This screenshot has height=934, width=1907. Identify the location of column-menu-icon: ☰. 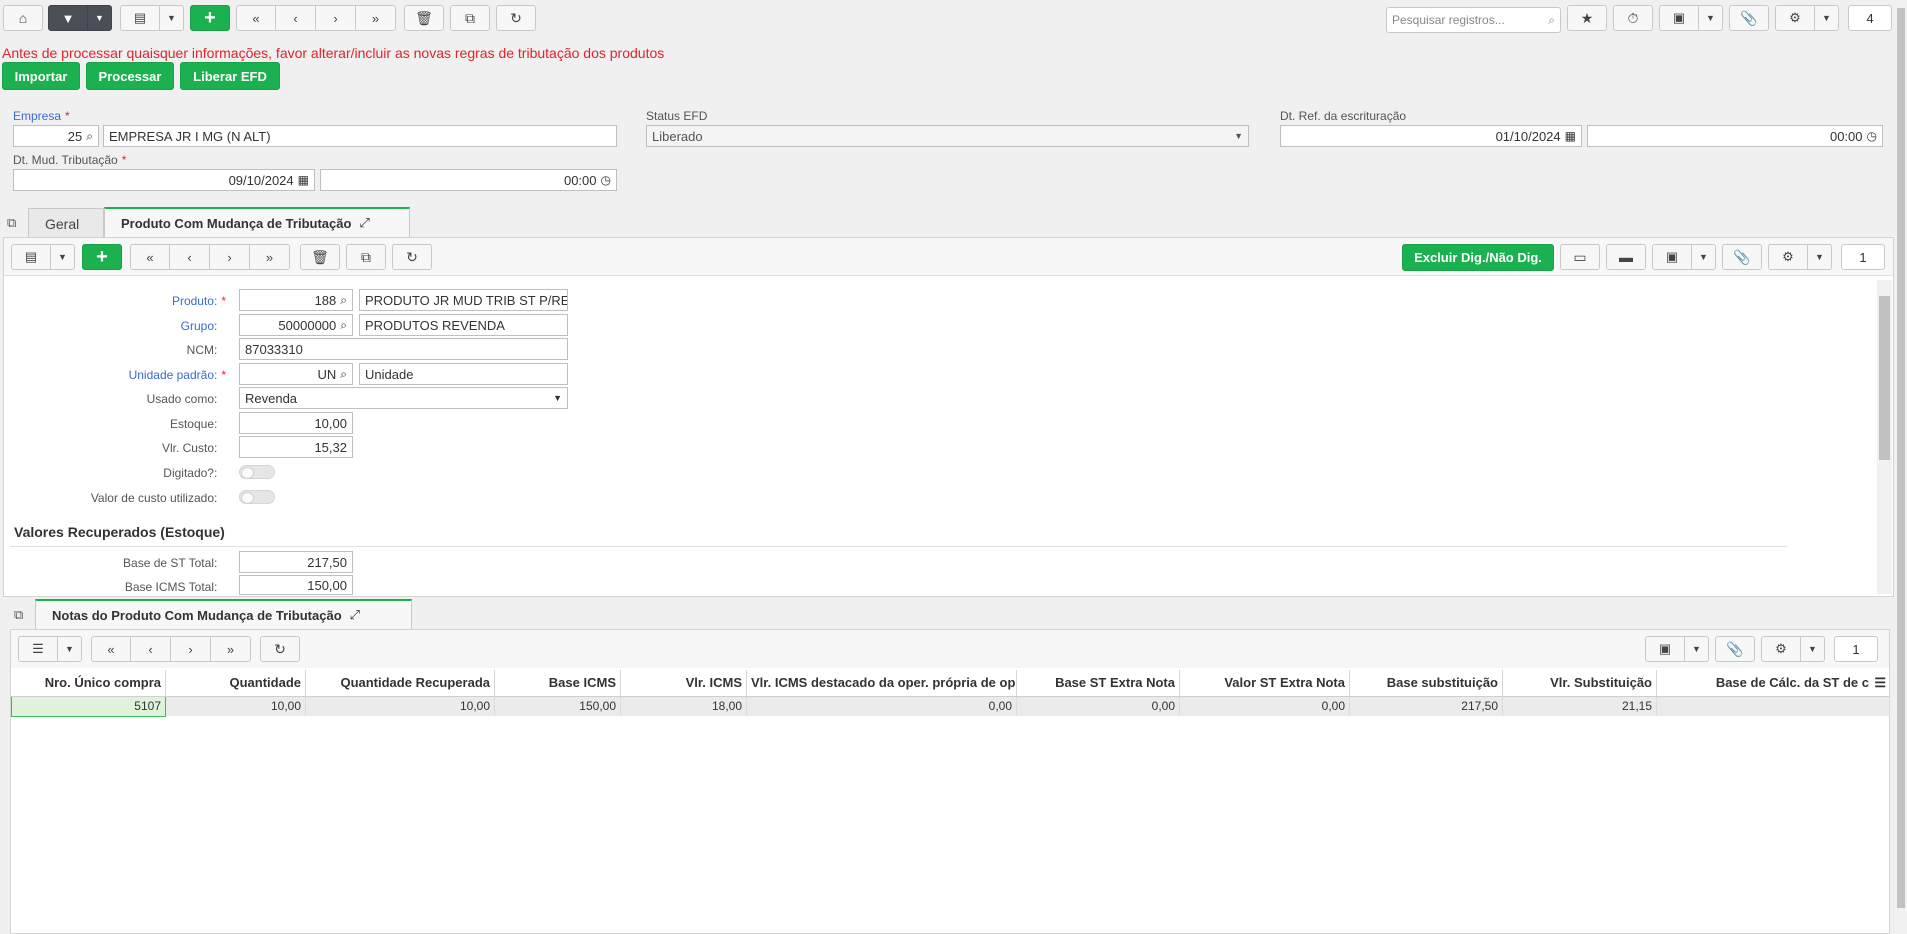
(1880, 683).